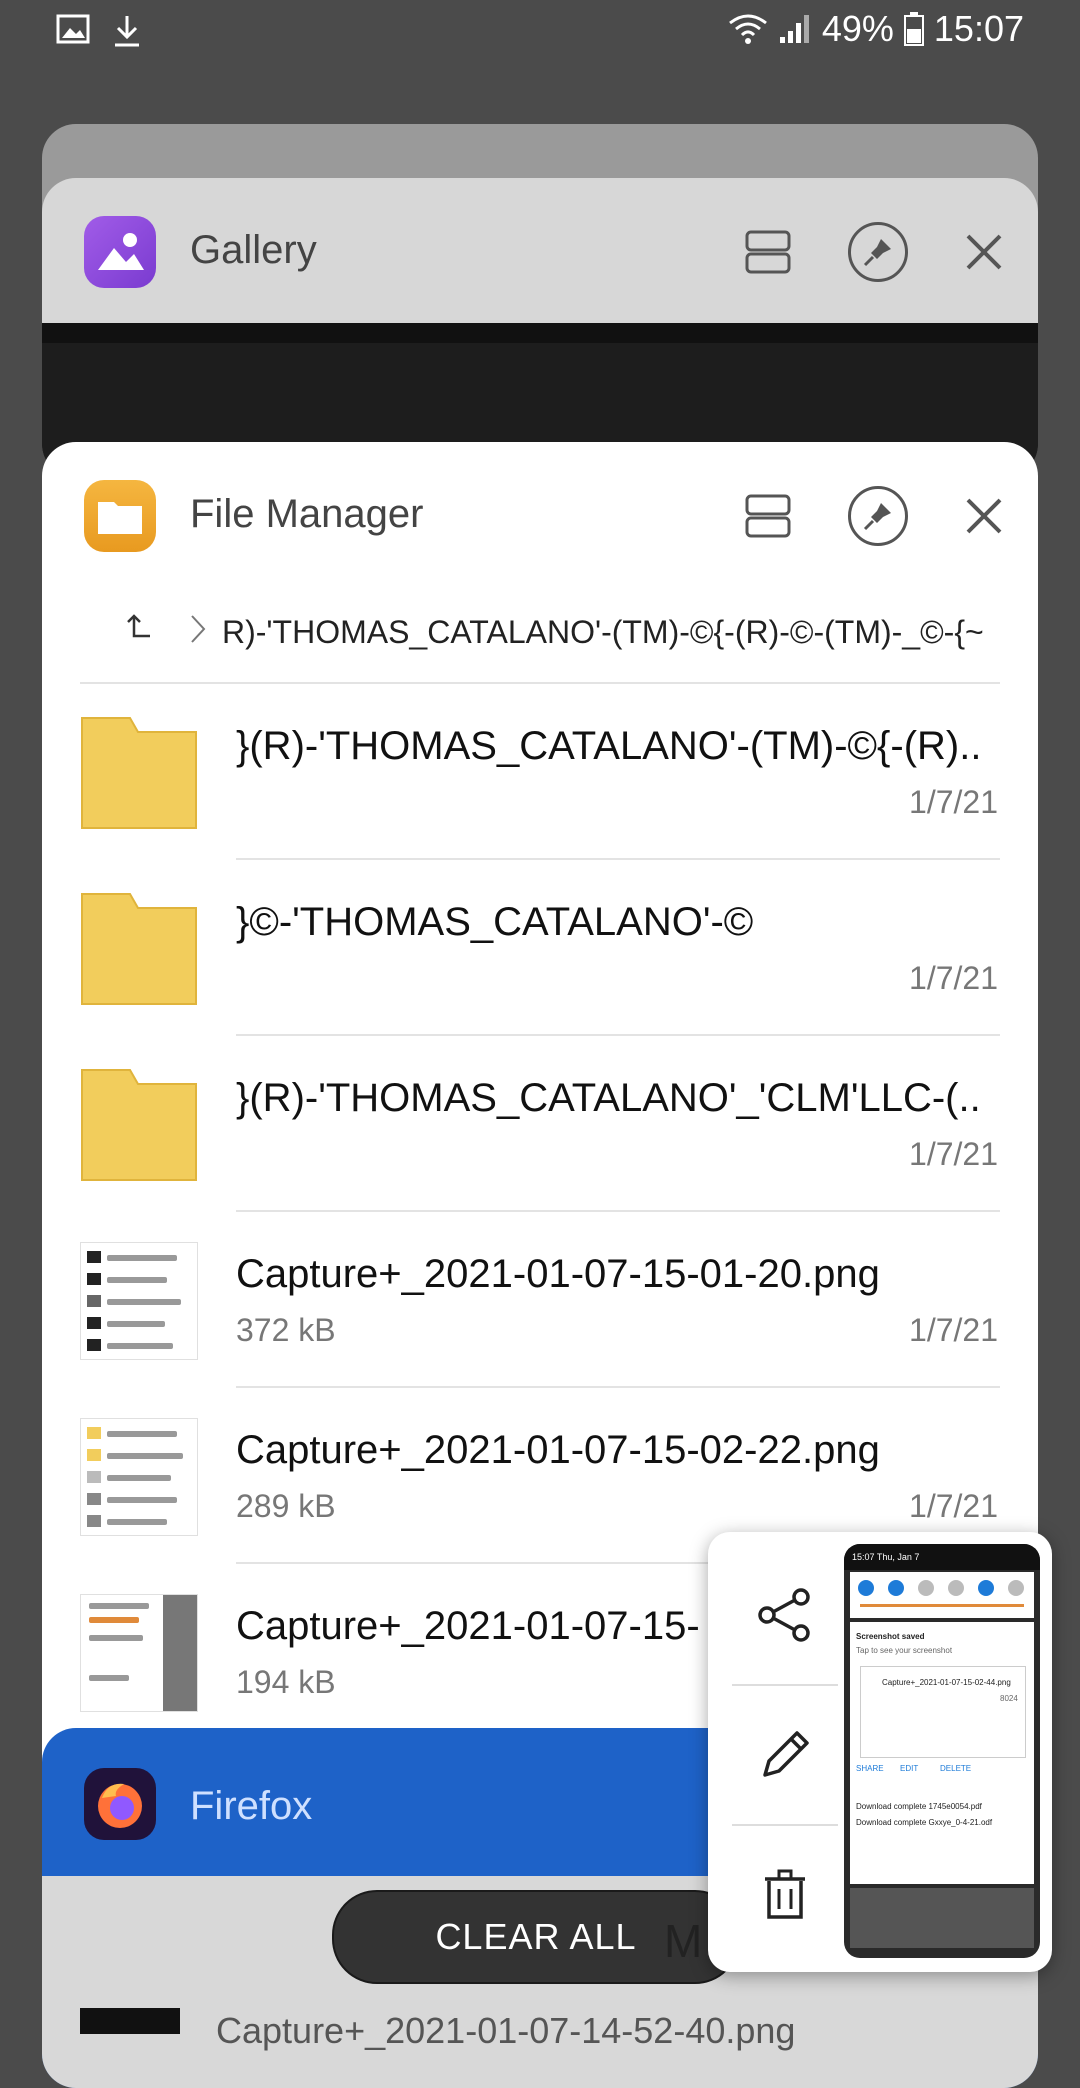  I want to click on preview-status: 15:07 Thu, Jan 7, so click(942, 1557).